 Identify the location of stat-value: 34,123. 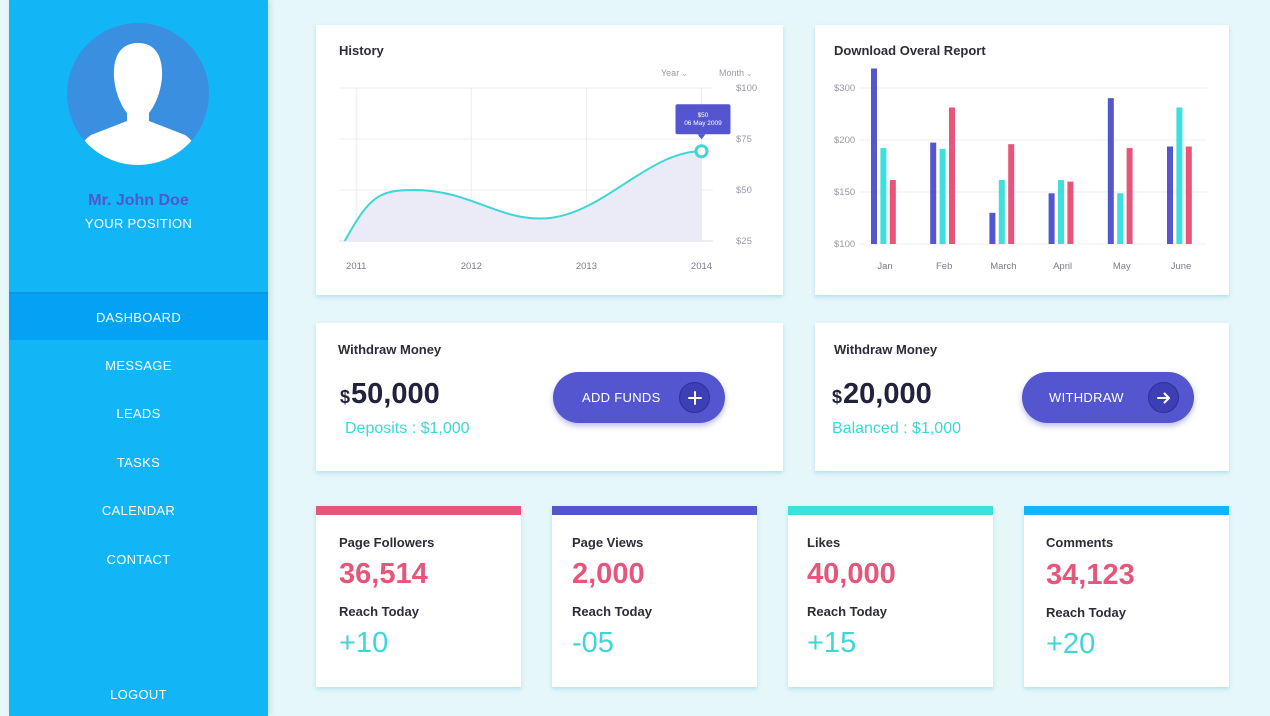
(1090, 575).